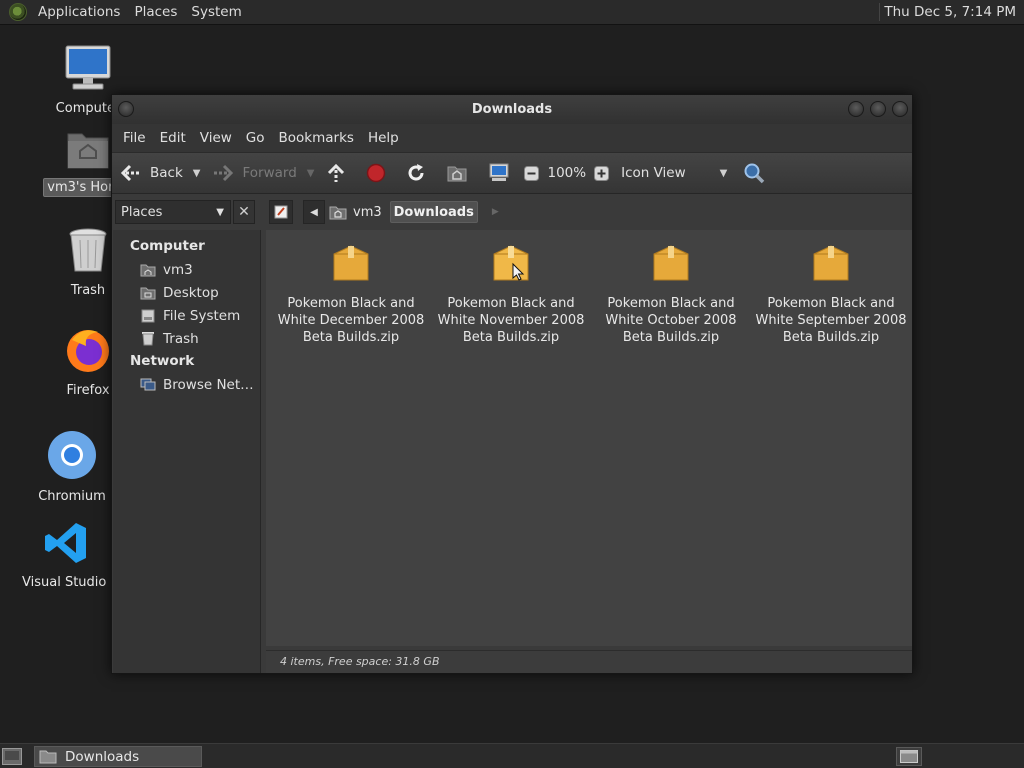  Describe the element at coordinates (900, 109) in the screenshot. I see `close-button` at that location.